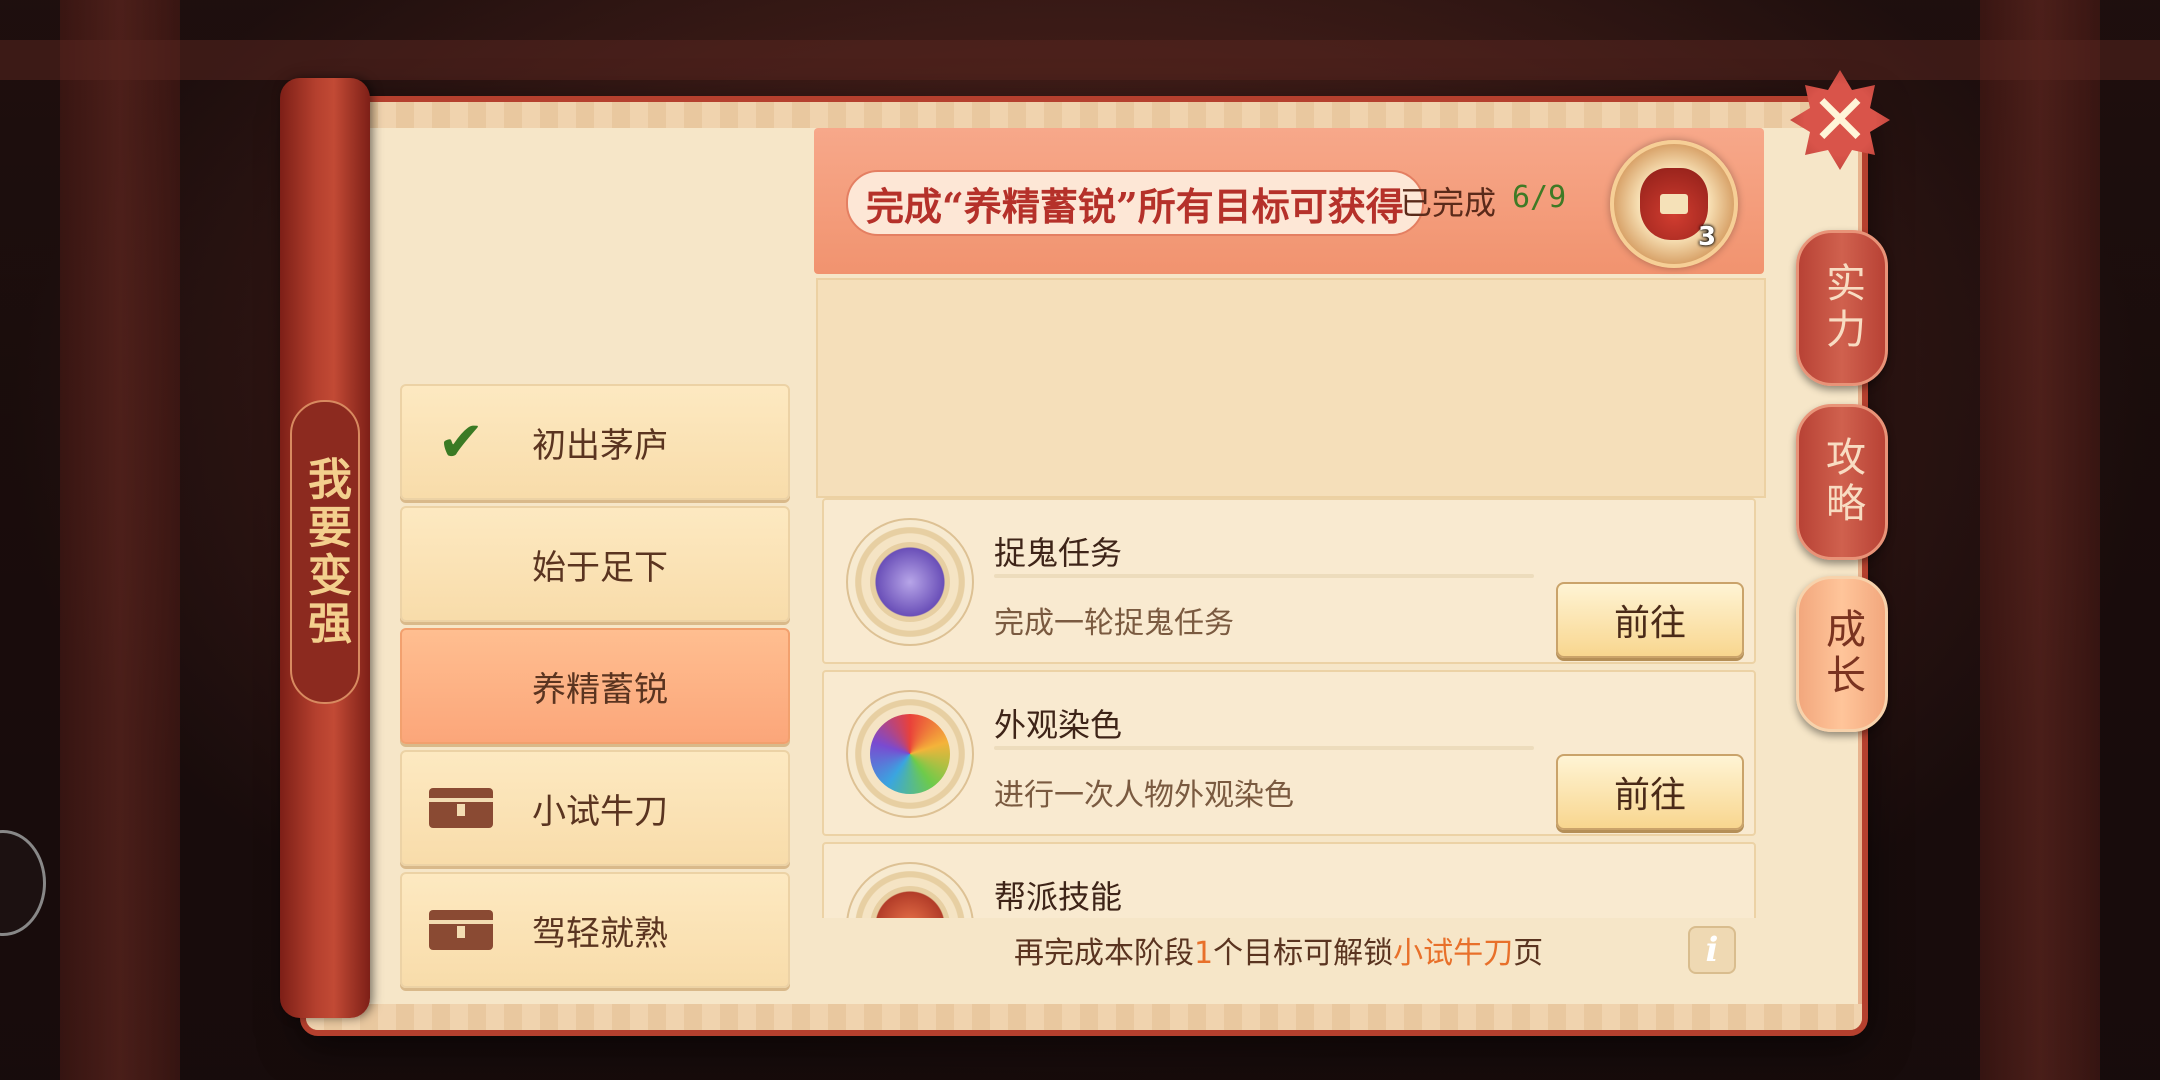 Image resolution: width=2160 pixels, height=1080 pixels. I want to click on guild-scroll-icon, so click(910, 902).